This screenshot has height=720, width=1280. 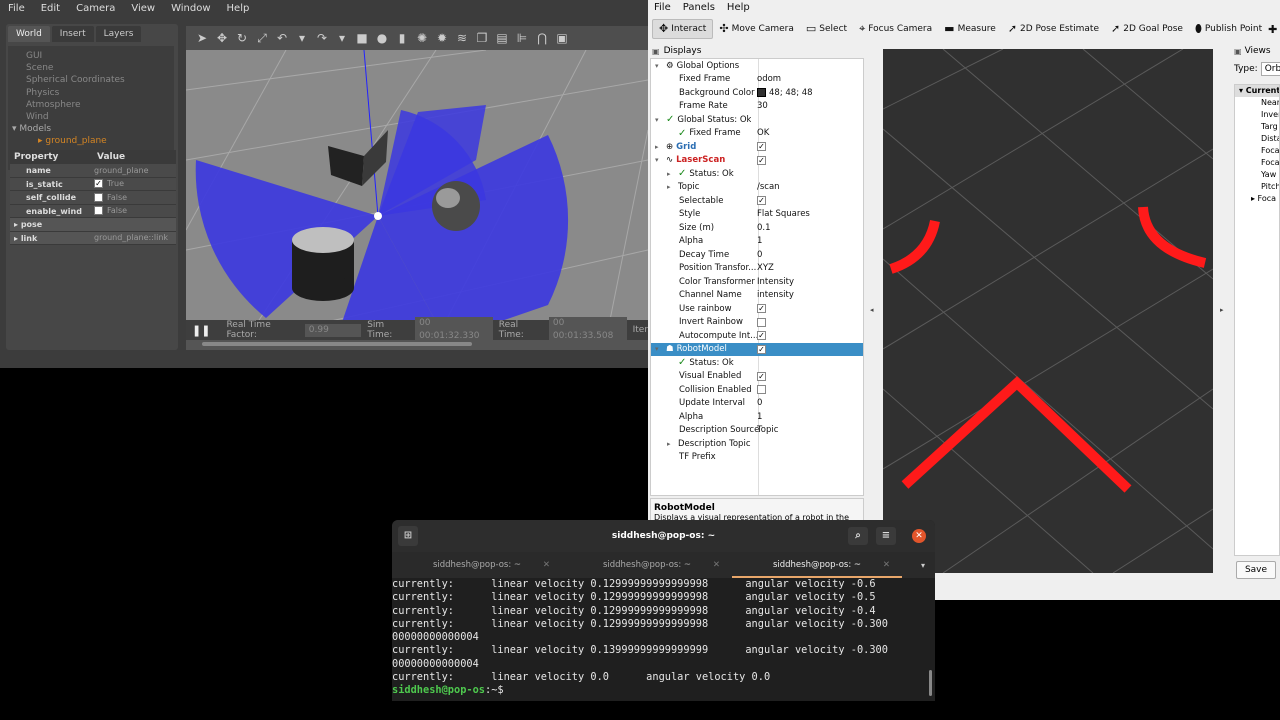 What do you see at coordinates (757, 174) in the screenshot?
I see `display-row: ▸ ✓ Status: Ok` at bounding box center [757, 174].